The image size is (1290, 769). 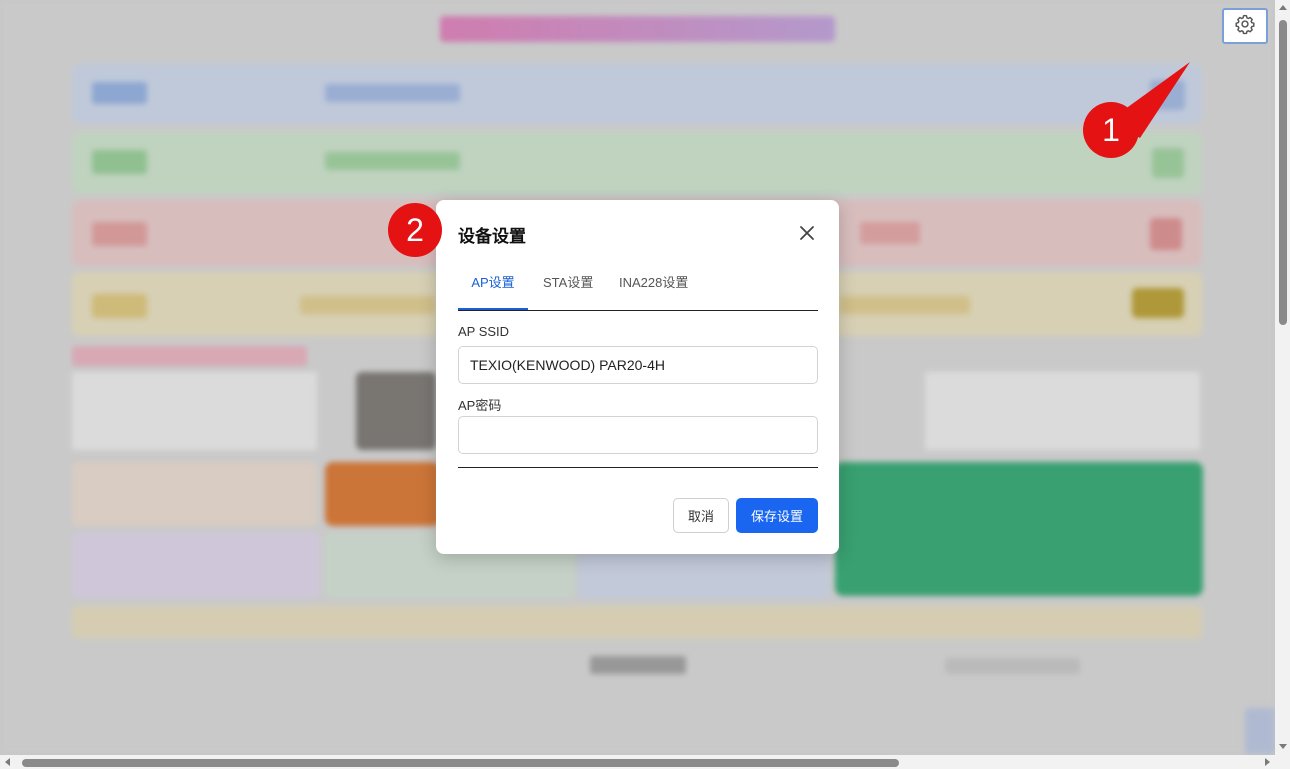 I want to click on tab-ap-settings: AP设置, so click(x=493, y=291).